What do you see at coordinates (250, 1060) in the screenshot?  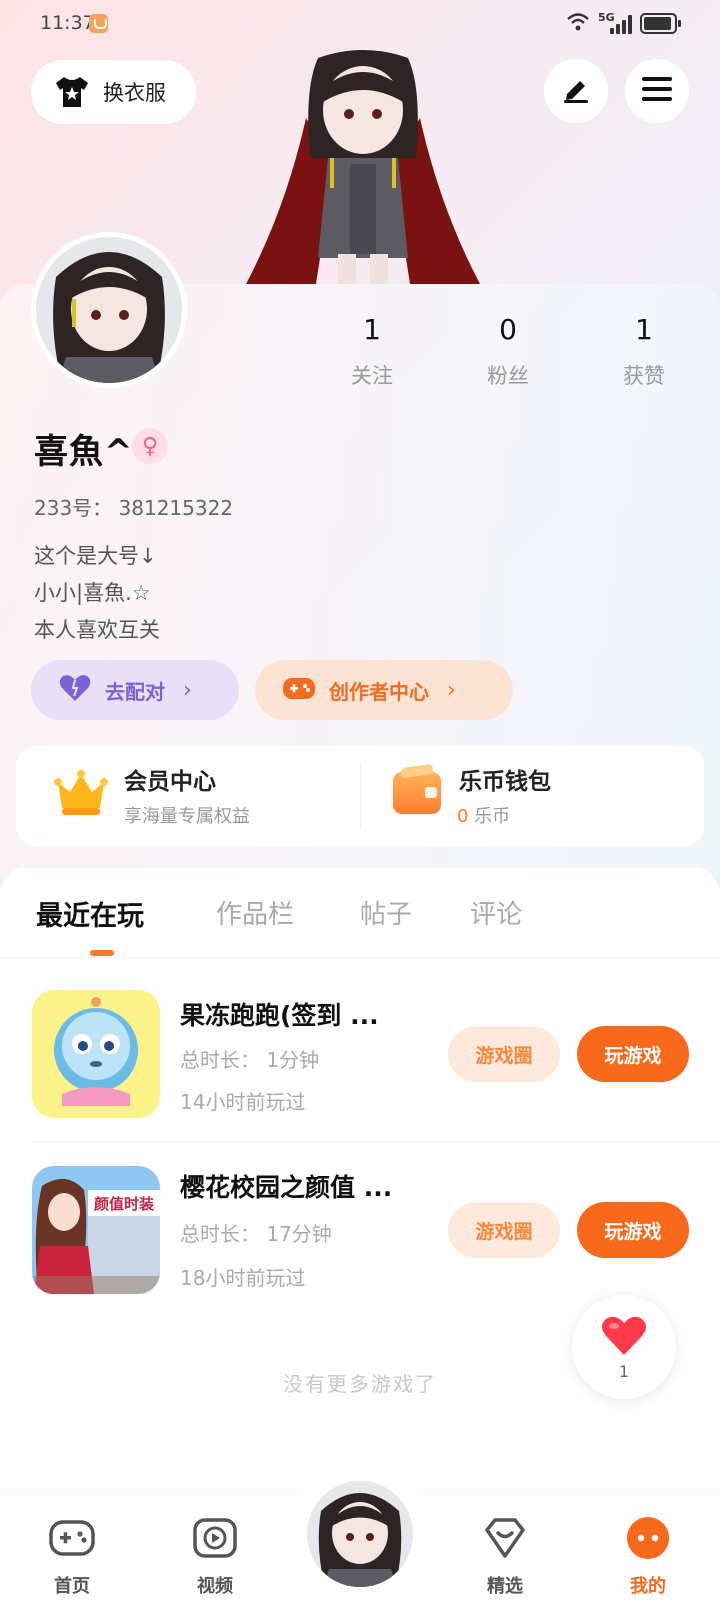 I see `game-duration: 总时长： 1分钟` at bounding box center [250, 1060].